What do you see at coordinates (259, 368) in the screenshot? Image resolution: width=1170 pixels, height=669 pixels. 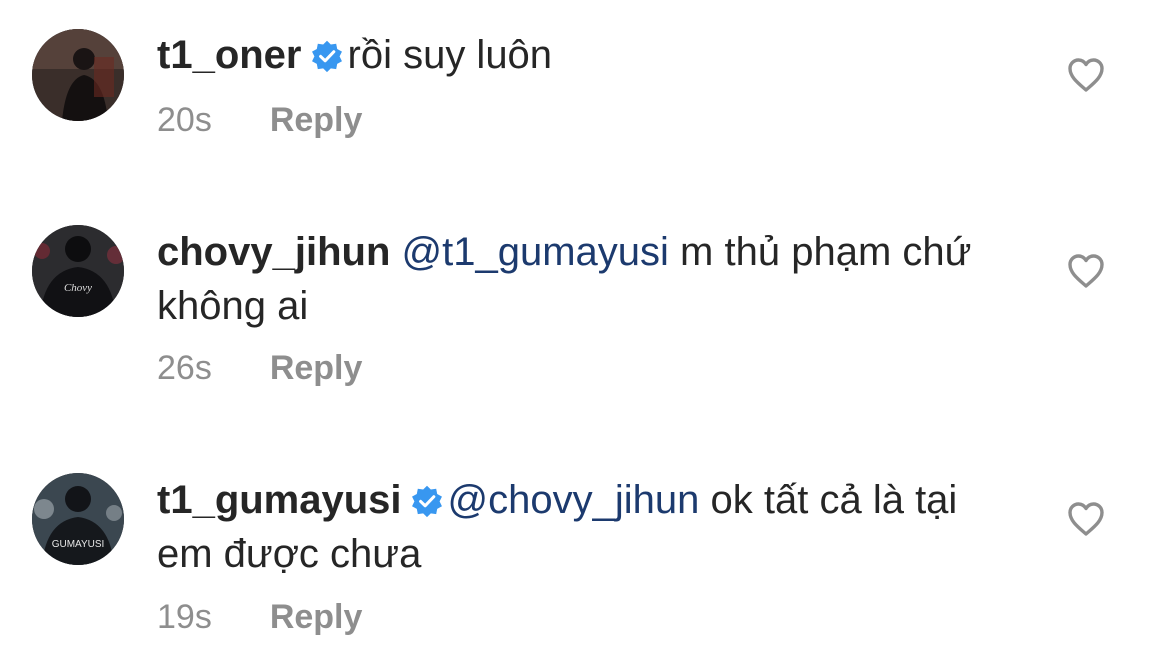 I see `comment-meta: 26s Reply` at bounding box center [259, 368].